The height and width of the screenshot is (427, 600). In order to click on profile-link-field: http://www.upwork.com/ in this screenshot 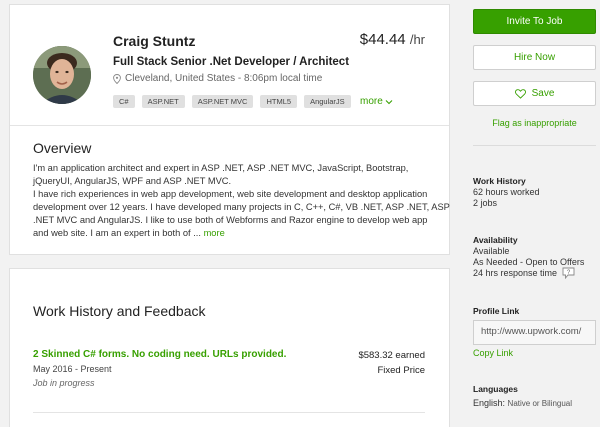, I will do `click(534, 332)`.